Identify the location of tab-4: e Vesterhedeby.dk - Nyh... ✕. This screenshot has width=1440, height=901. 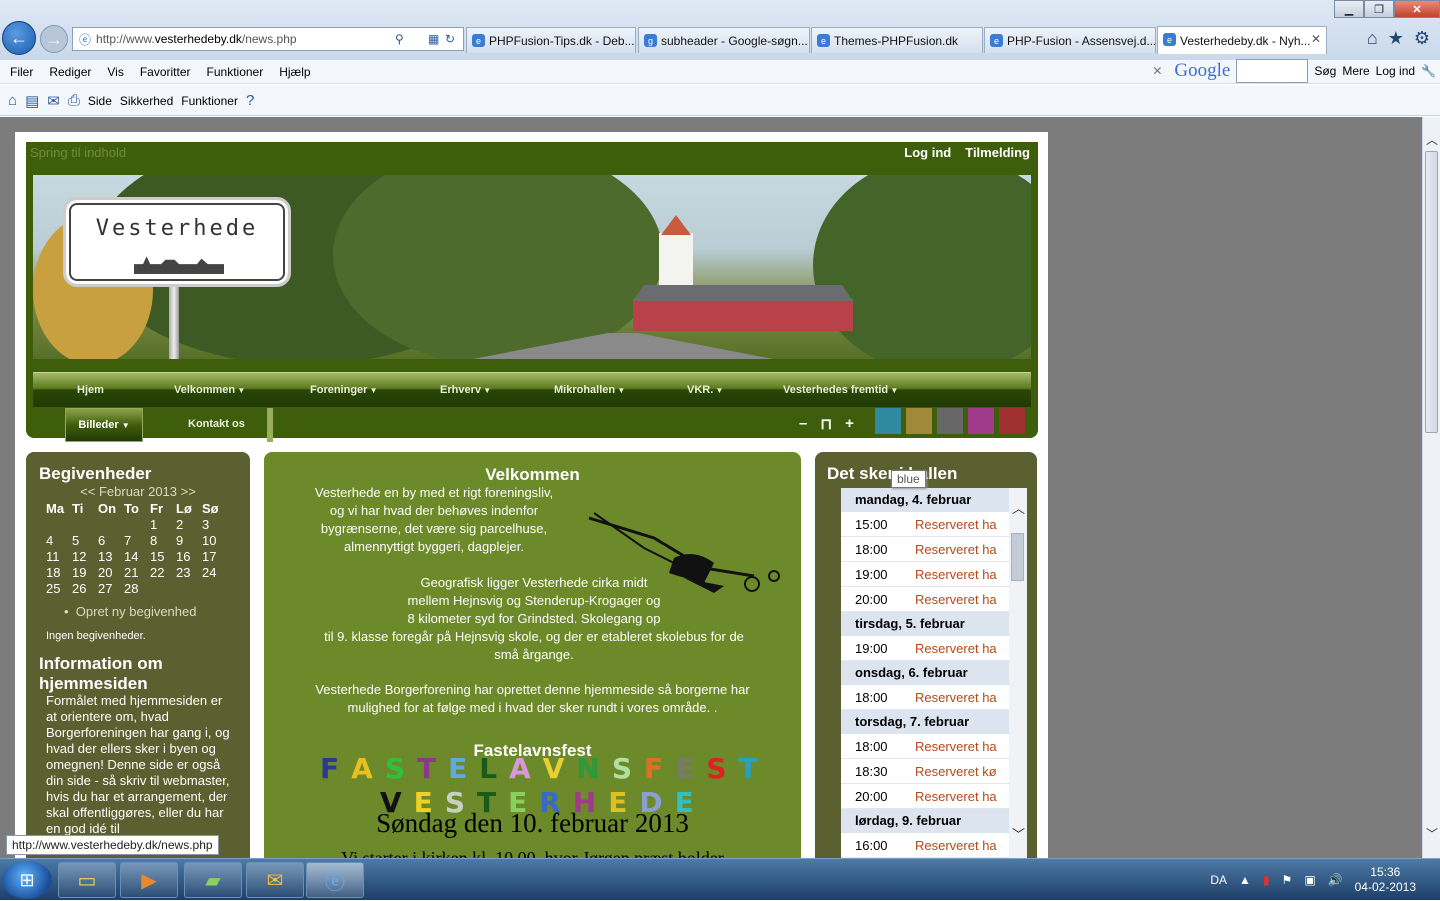
(1242, 40).